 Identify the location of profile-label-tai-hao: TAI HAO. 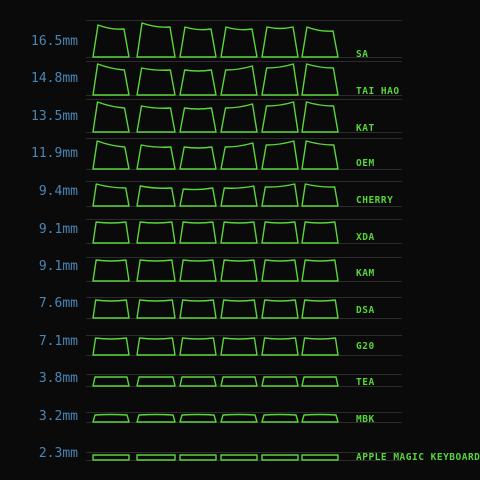
(378, 91).